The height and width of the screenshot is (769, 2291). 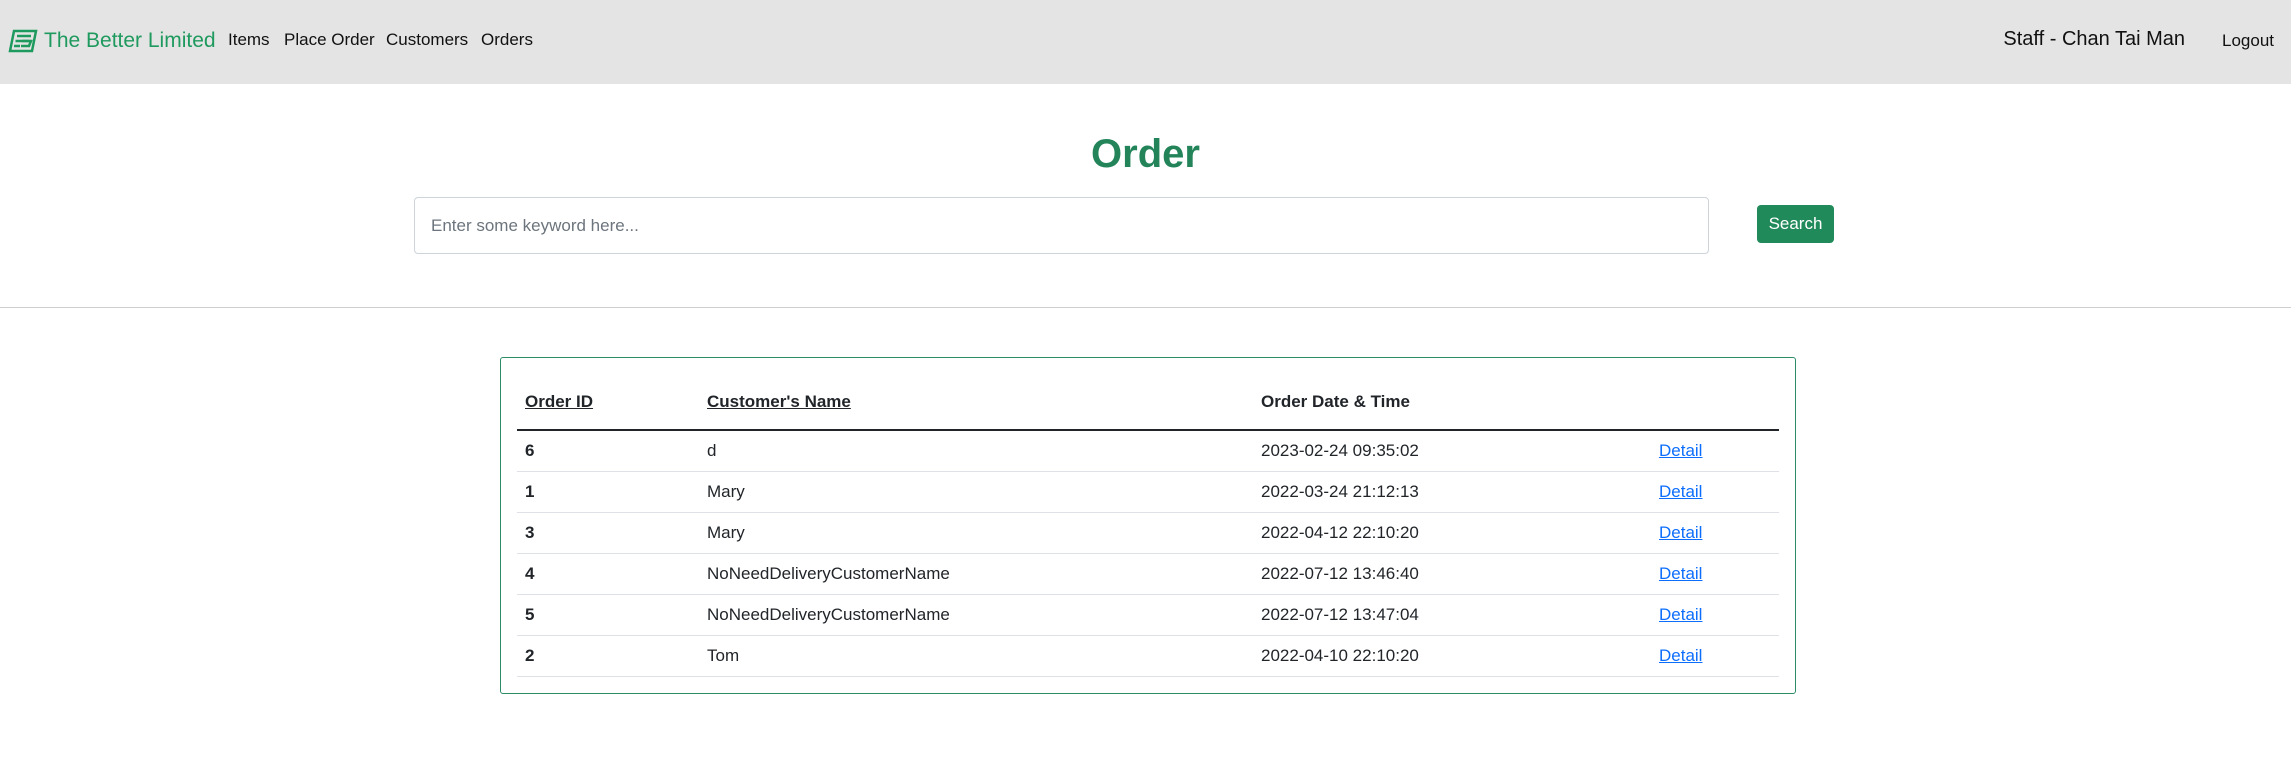 I want to click on order-id-cell: 6, so click(x=608, y=451).